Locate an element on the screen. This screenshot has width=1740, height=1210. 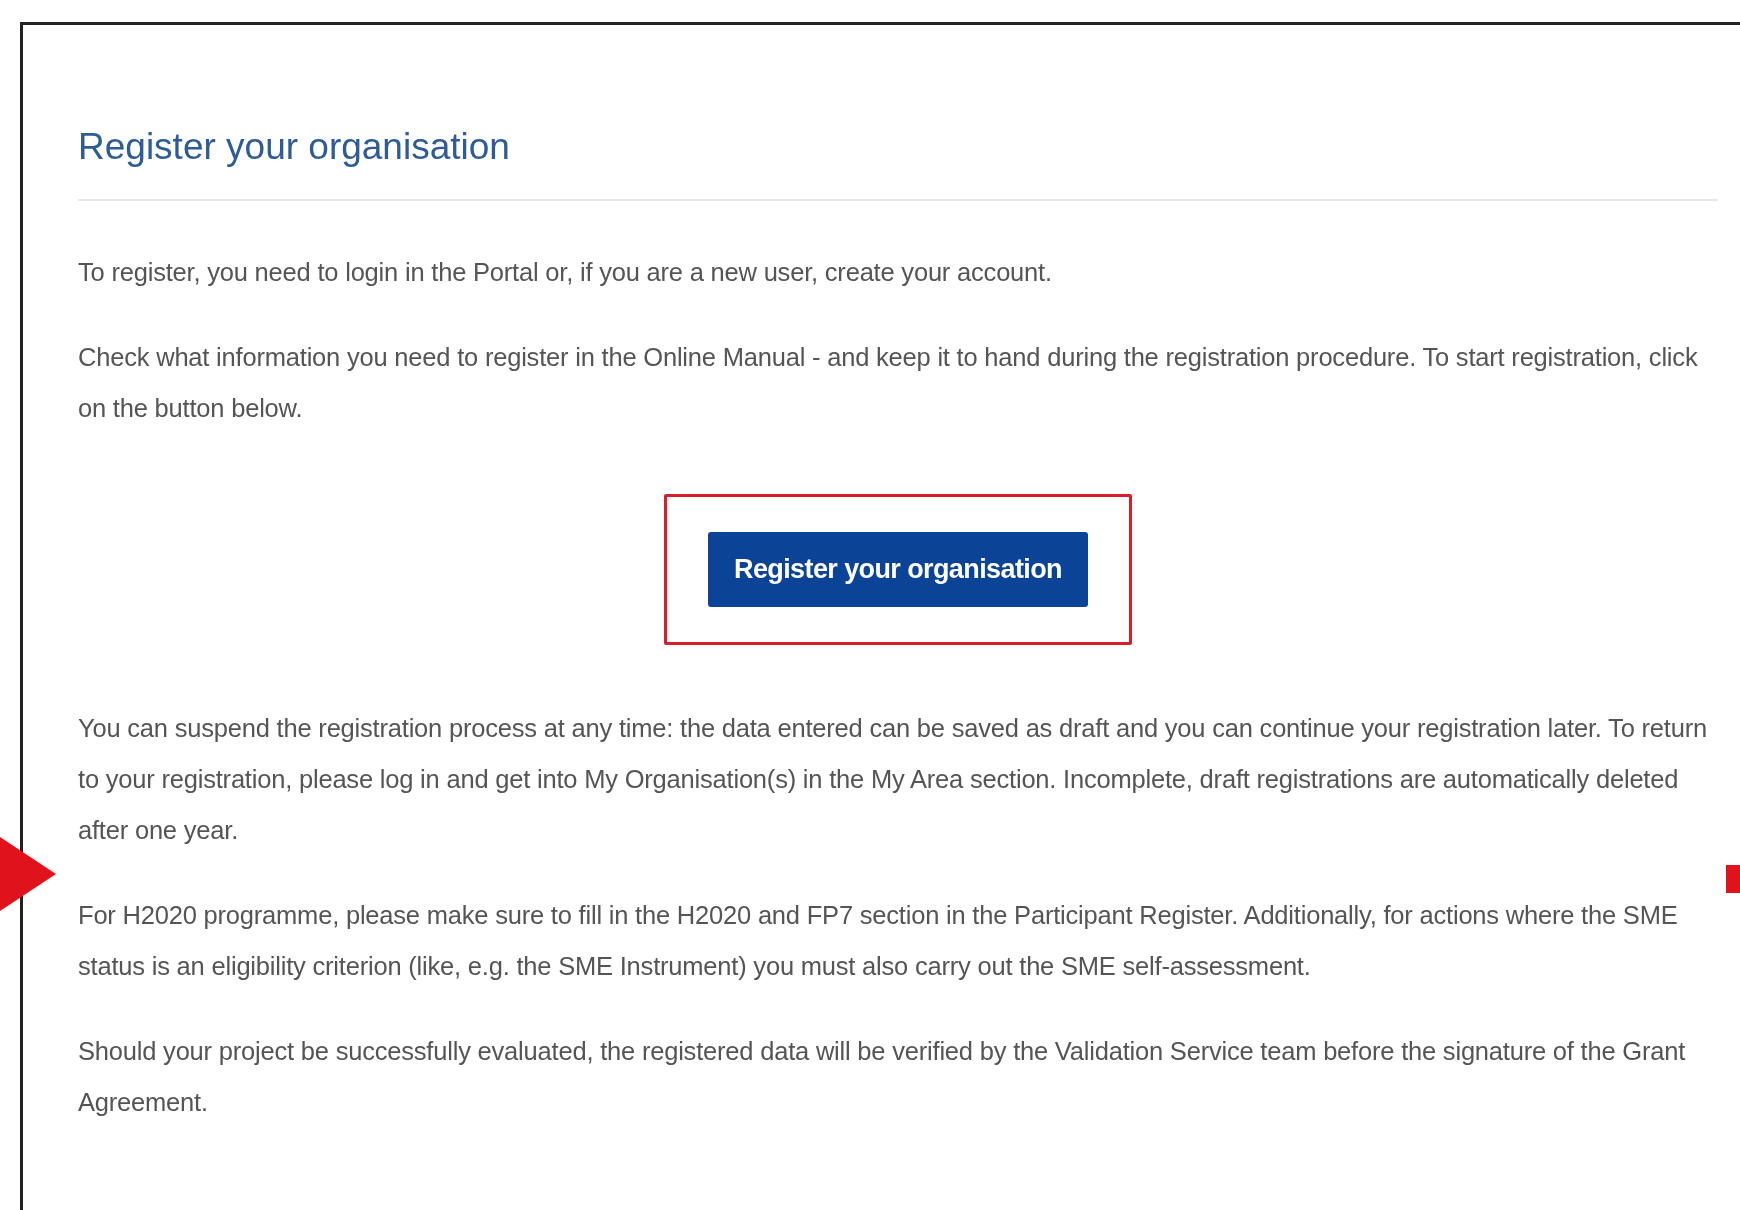
register-button: Register your organisation is located at coordinates (898, 569).